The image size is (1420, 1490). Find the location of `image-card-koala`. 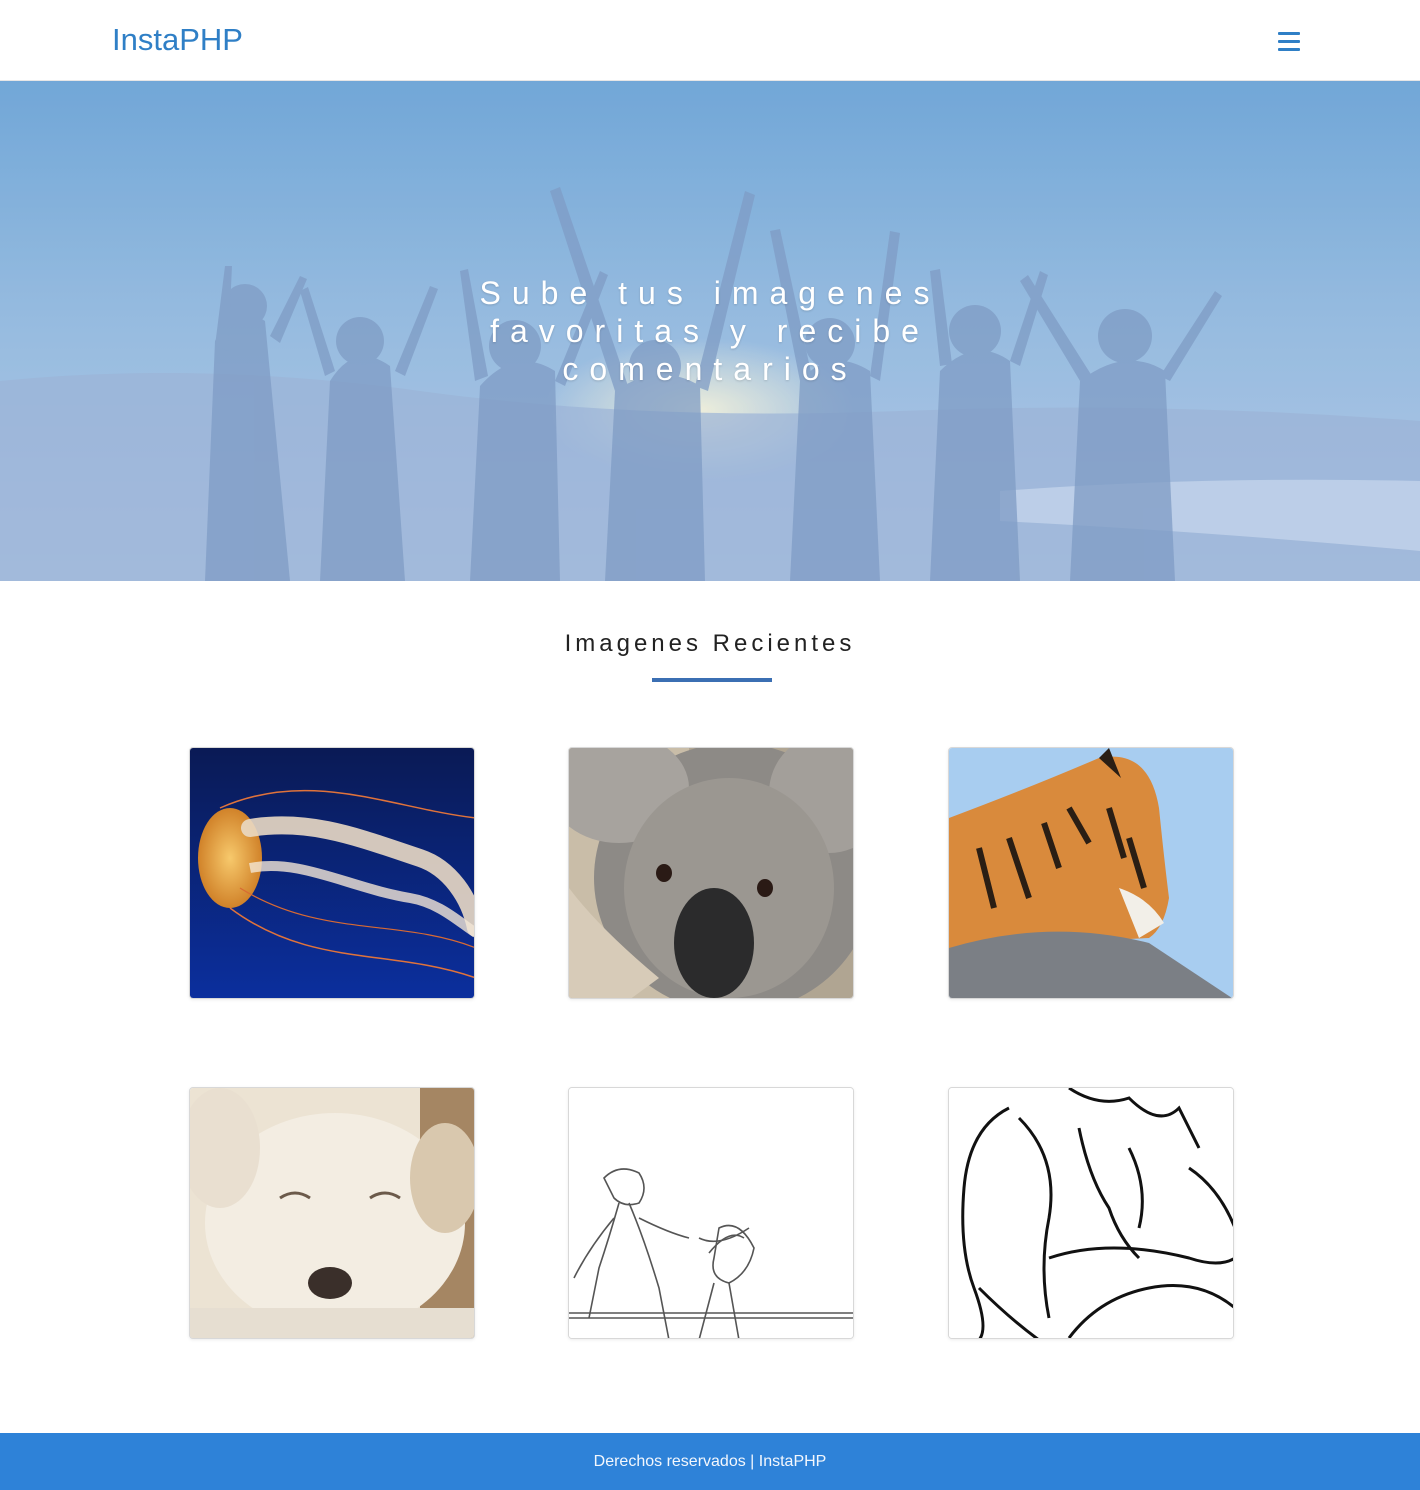

image-card-koala is located at coordinates (711, 873).